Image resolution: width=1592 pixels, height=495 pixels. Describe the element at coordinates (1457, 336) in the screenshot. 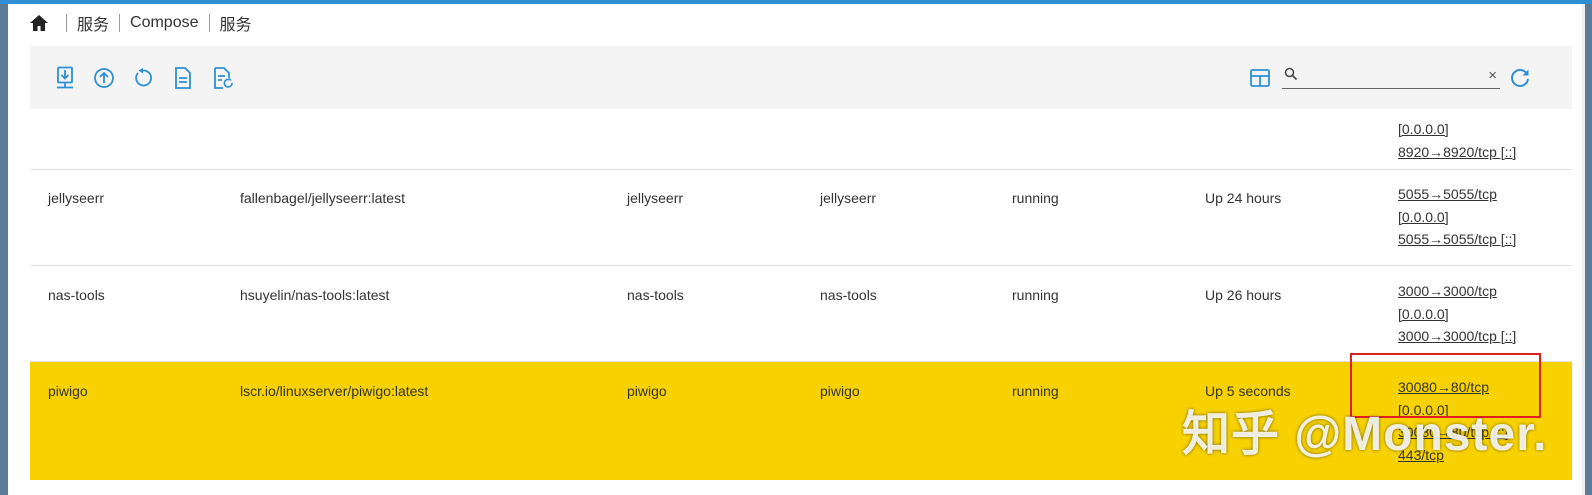

I see `port-link: 3000→3000/tcp [::]` at that location.